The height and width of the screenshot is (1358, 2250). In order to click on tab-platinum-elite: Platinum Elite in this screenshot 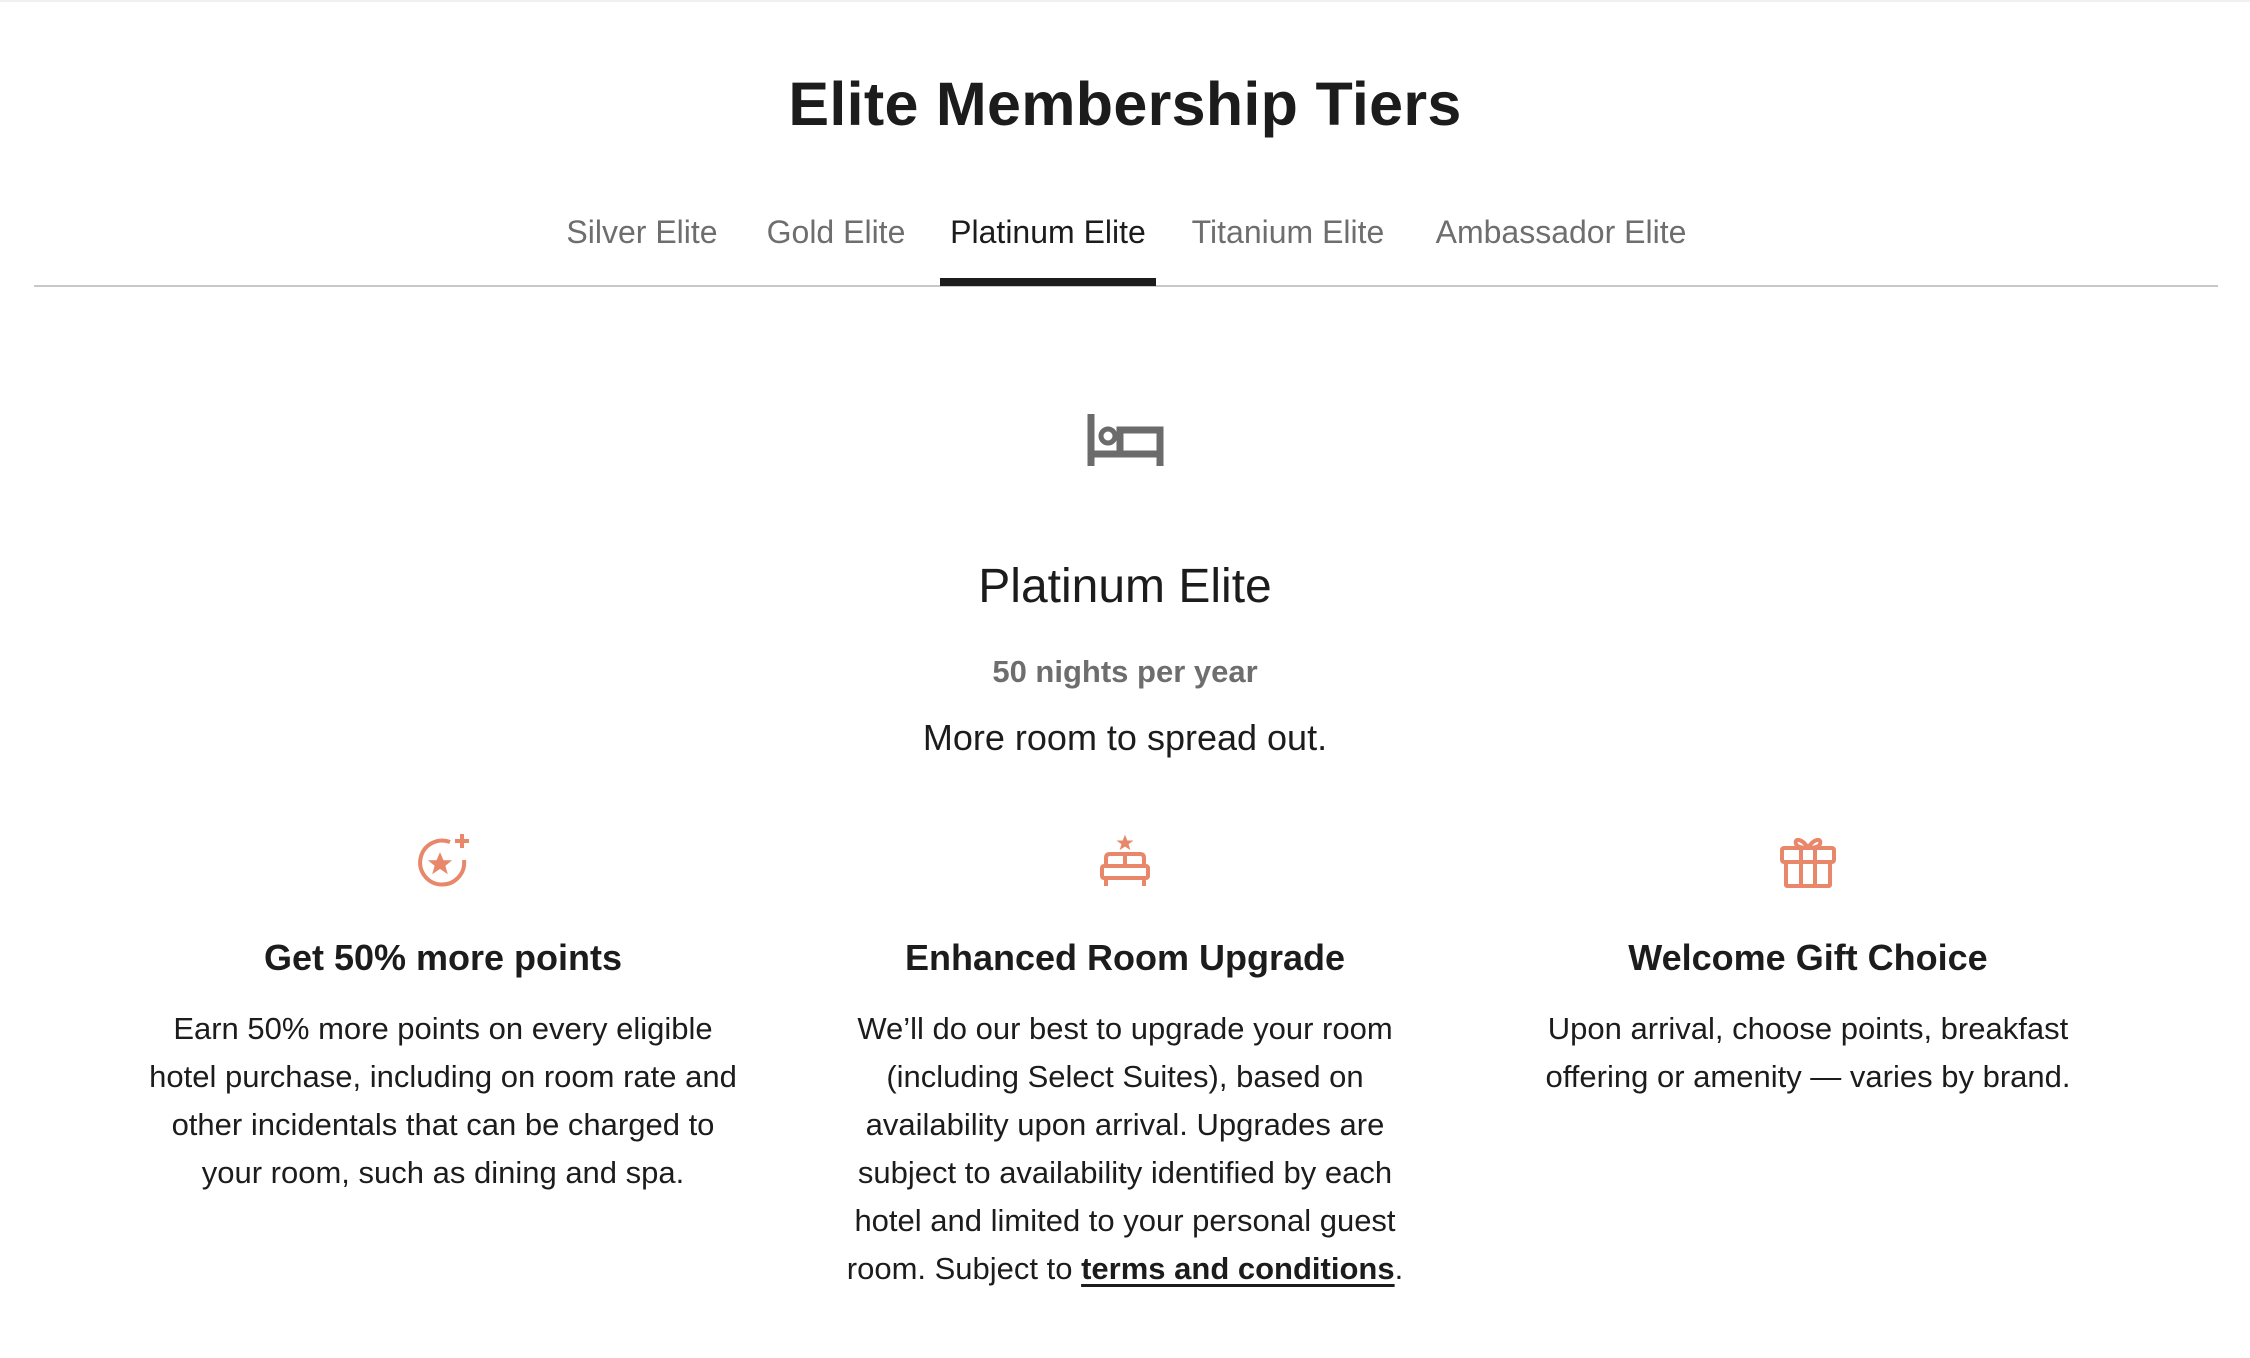, I will do `click(1048, 245)`.